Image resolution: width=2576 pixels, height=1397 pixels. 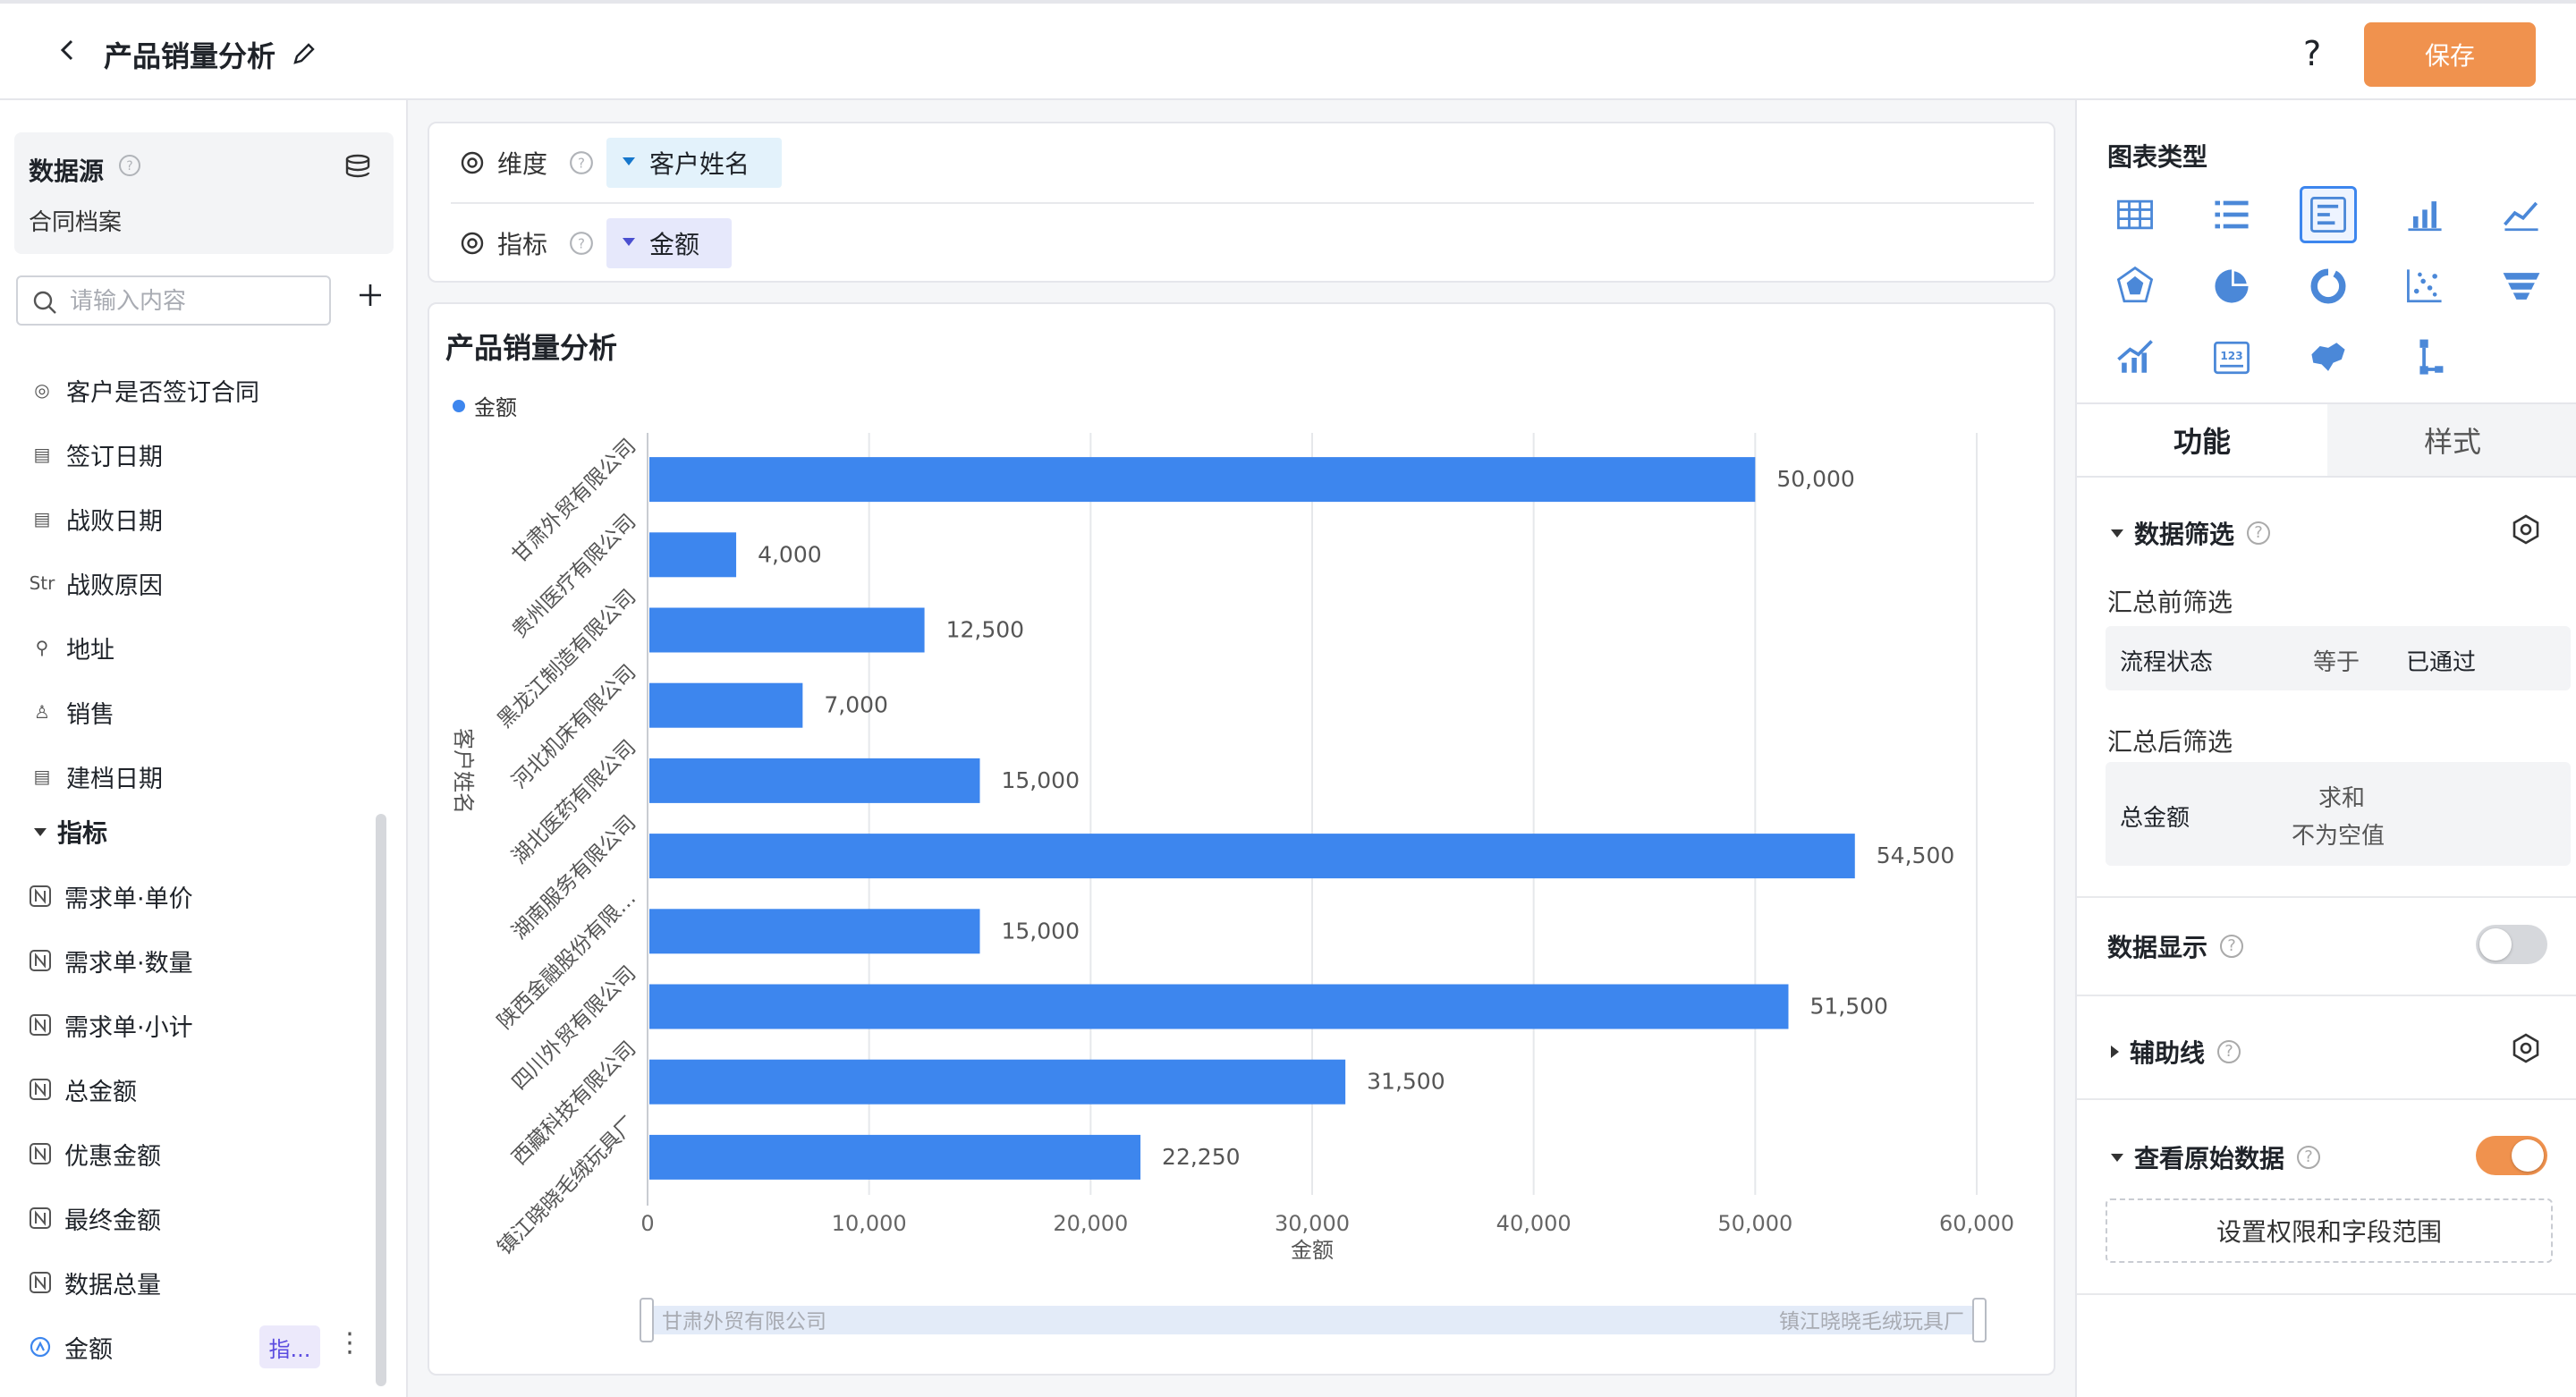 What do you see at coordinates (2450, 54) in the screenshot?
I see `save-button: 保存` at bounding box center [2450, 54].